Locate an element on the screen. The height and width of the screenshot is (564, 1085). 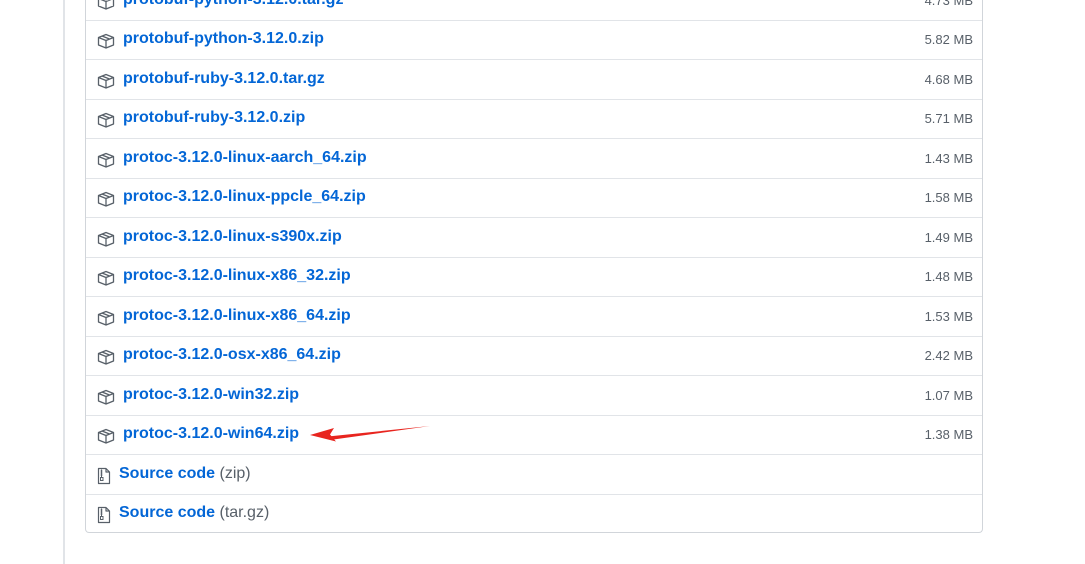
asset-row: protoc-3.12.0-linux-aarch_64.zip 1.43 MB is located at coordinates (534, 159).